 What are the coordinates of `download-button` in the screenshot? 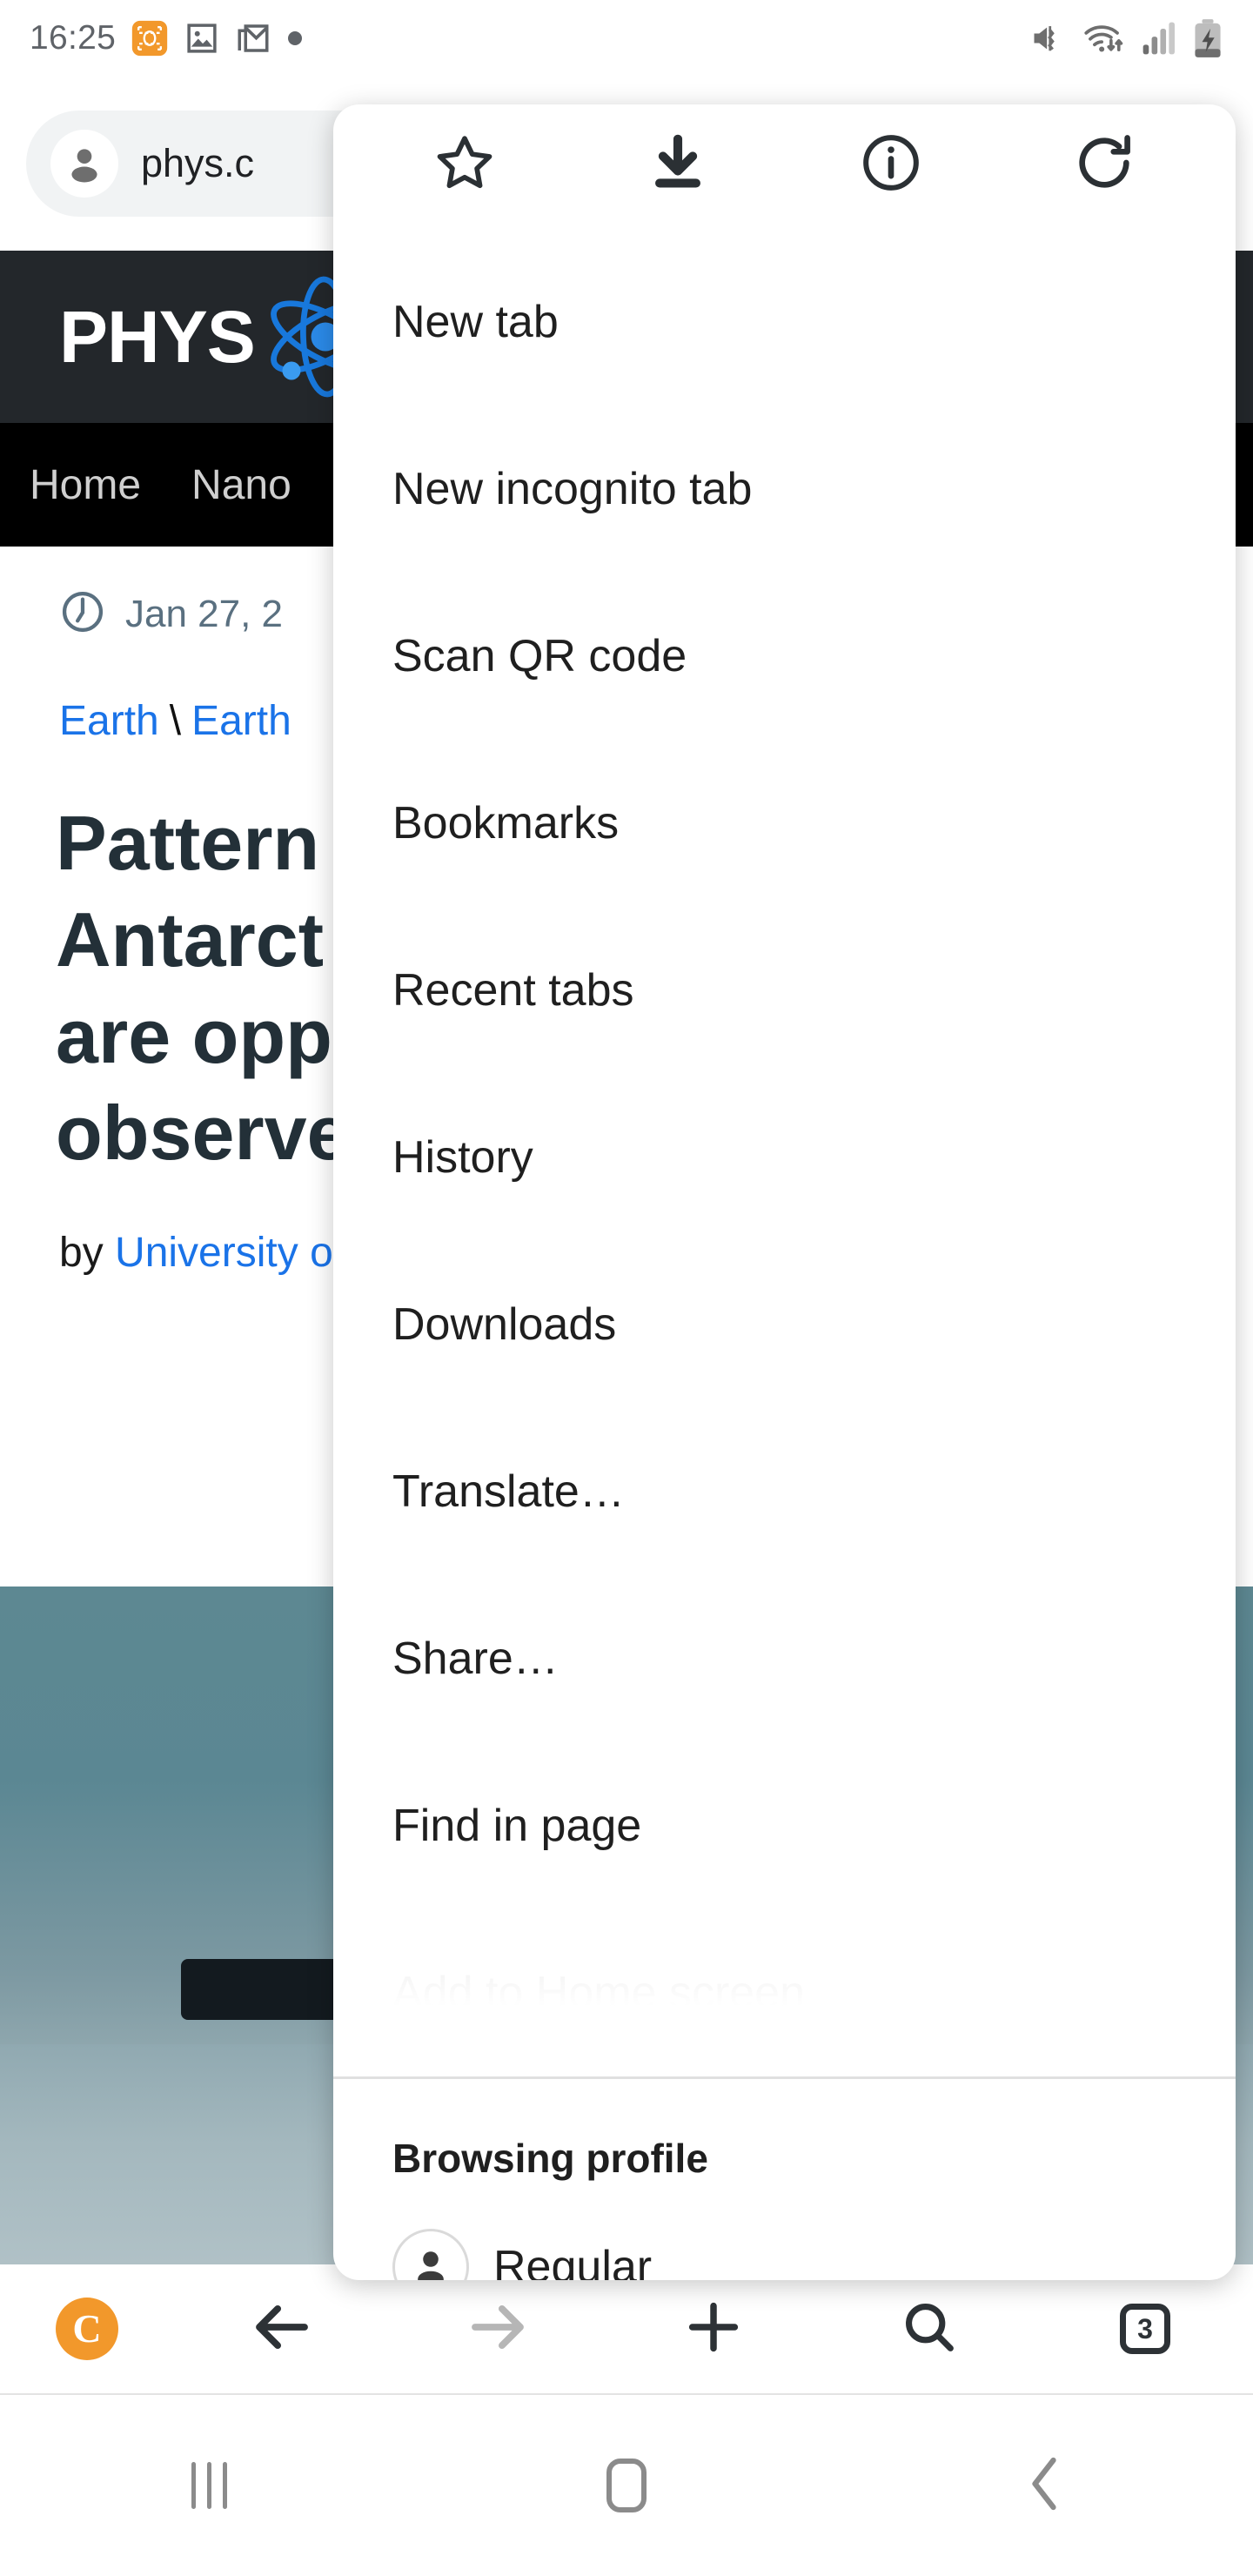 It's located at (678, 164).